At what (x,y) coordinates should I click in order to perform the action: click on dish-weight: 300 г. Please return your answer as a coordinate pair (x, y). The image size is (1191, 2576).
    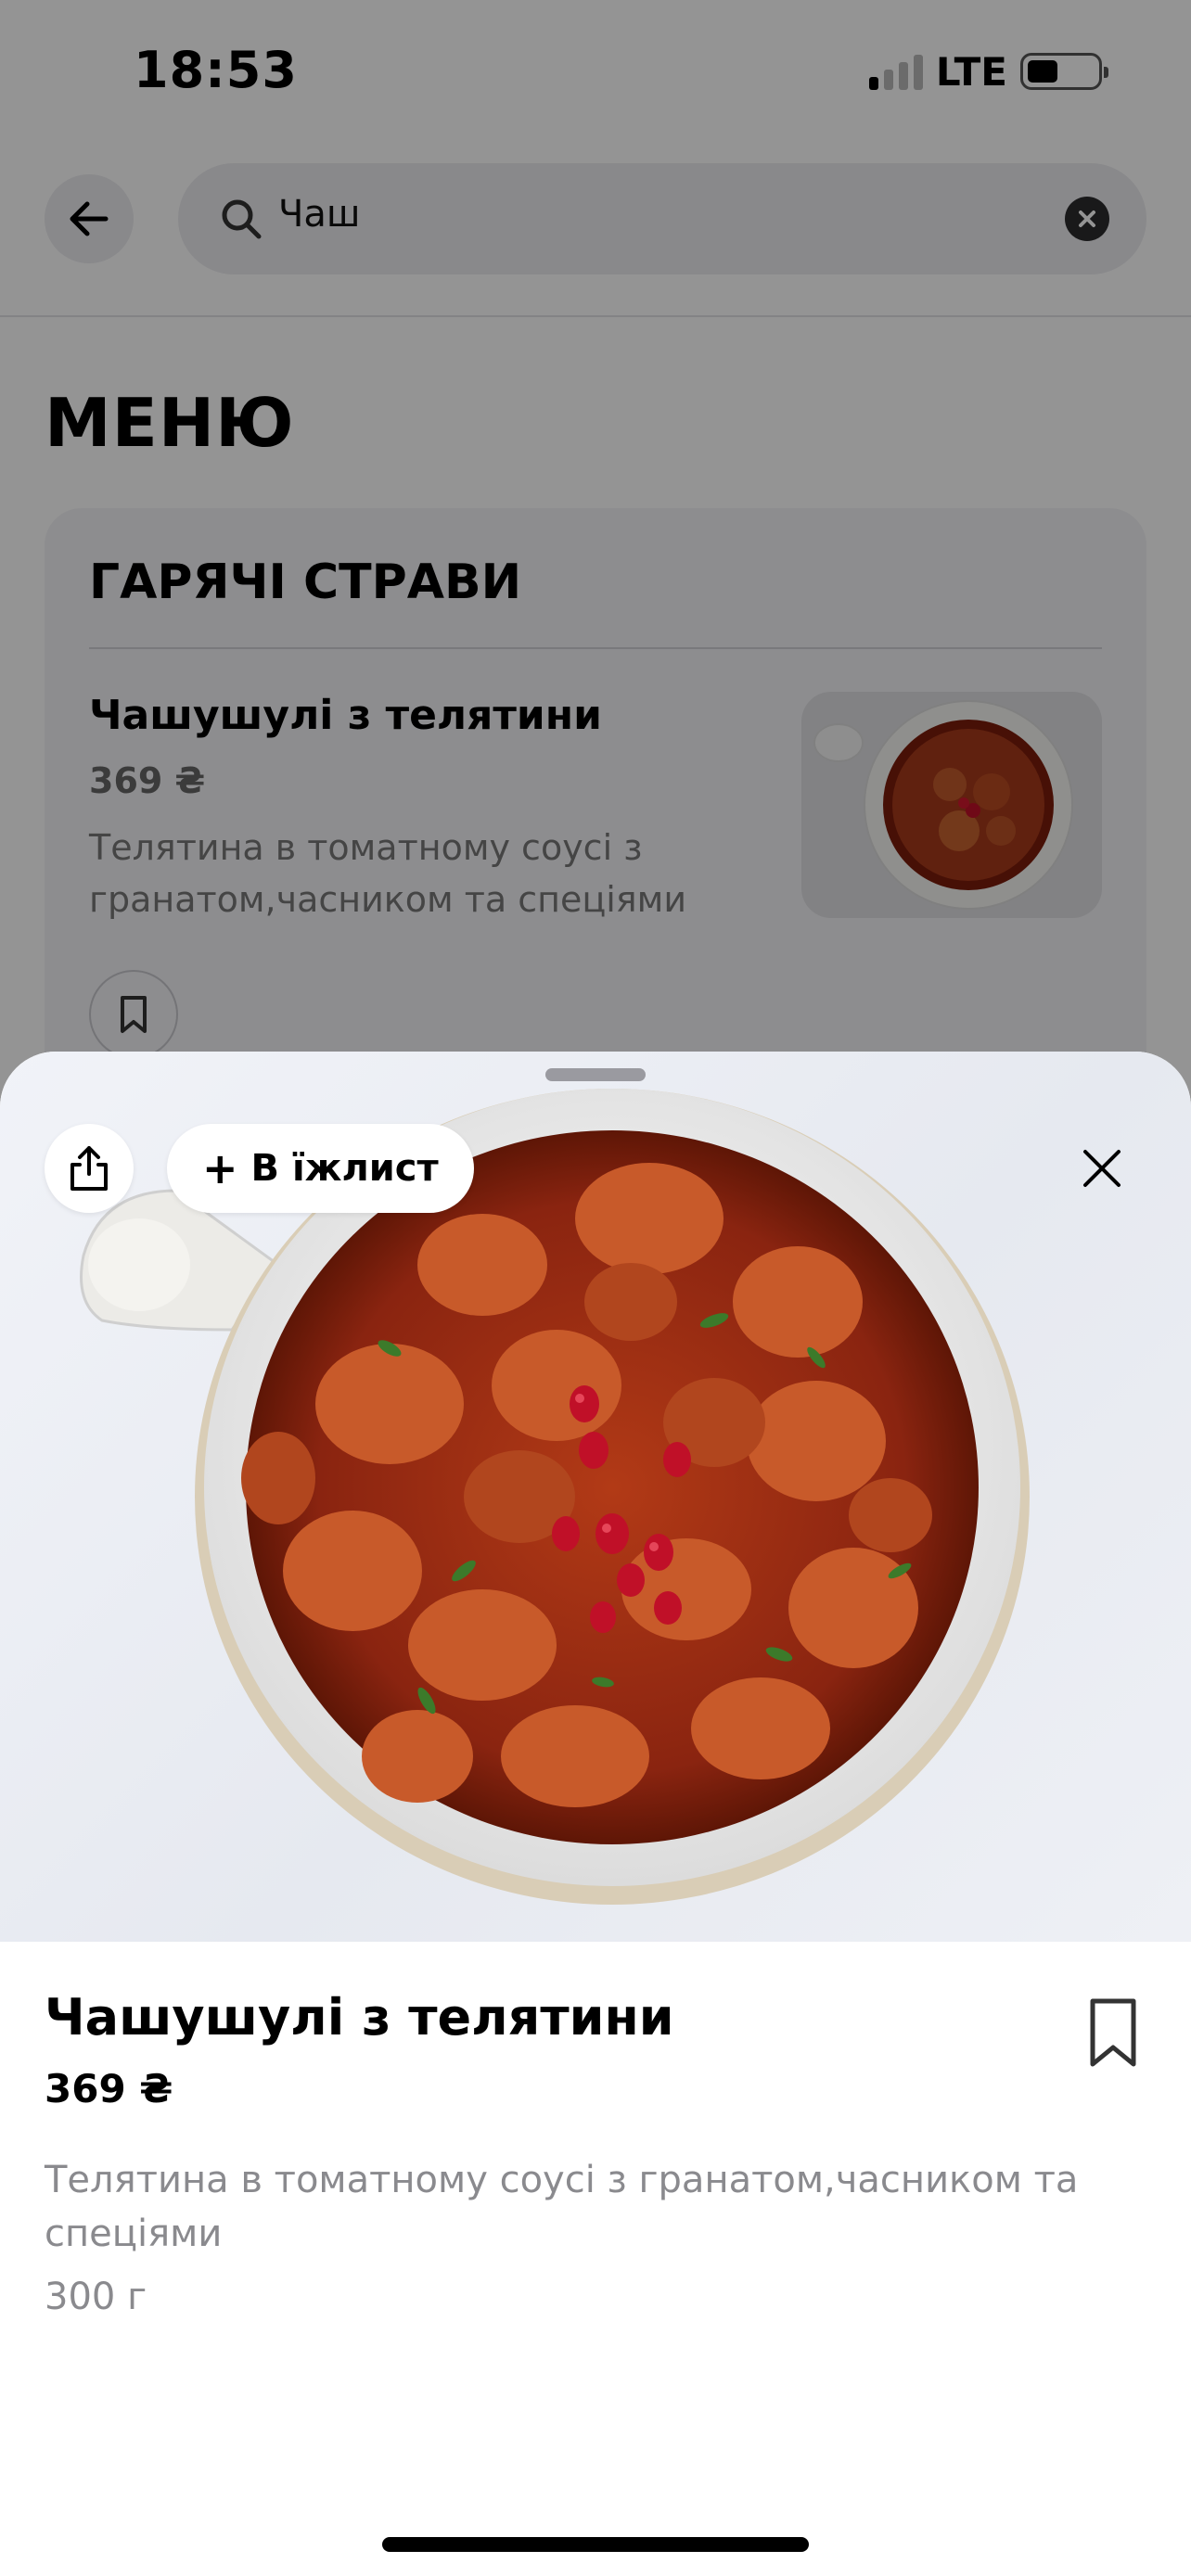
    Looking at the image, I should click on (96, 2297).